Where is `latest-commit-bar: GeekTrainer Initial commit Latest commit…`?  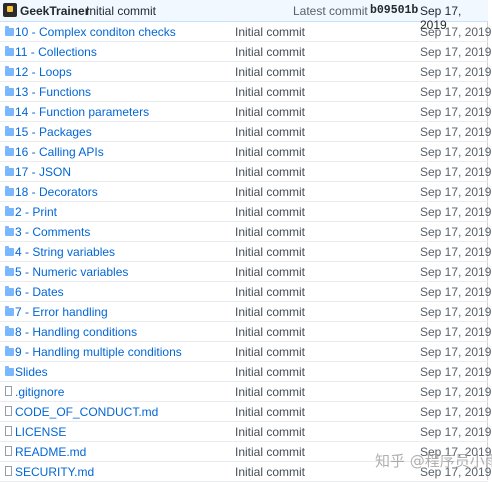
latest-commit-bar: GeekTrainer Initial commit Latest commit… is located at coordinates (244, 16).